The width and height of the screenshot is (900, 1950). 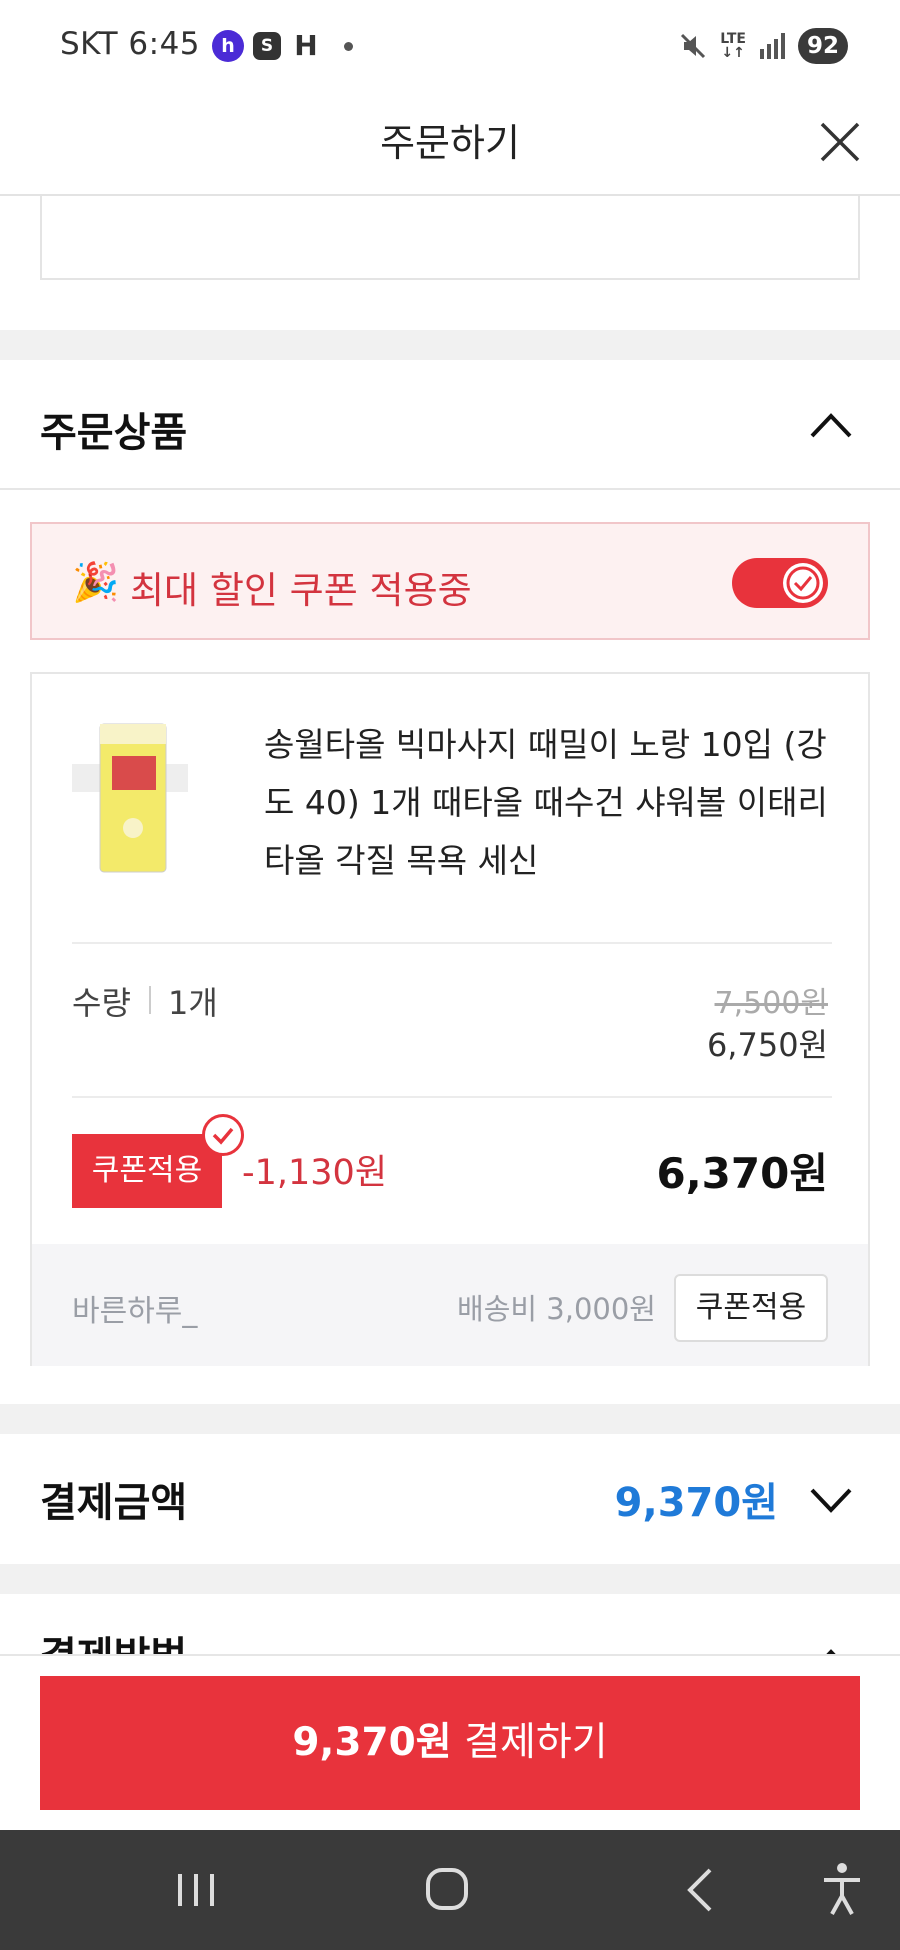 What do you see at coordinates (840, 1890) in the screenshot?
I see `accessibility-icon` at bounding box center [840, 1890].